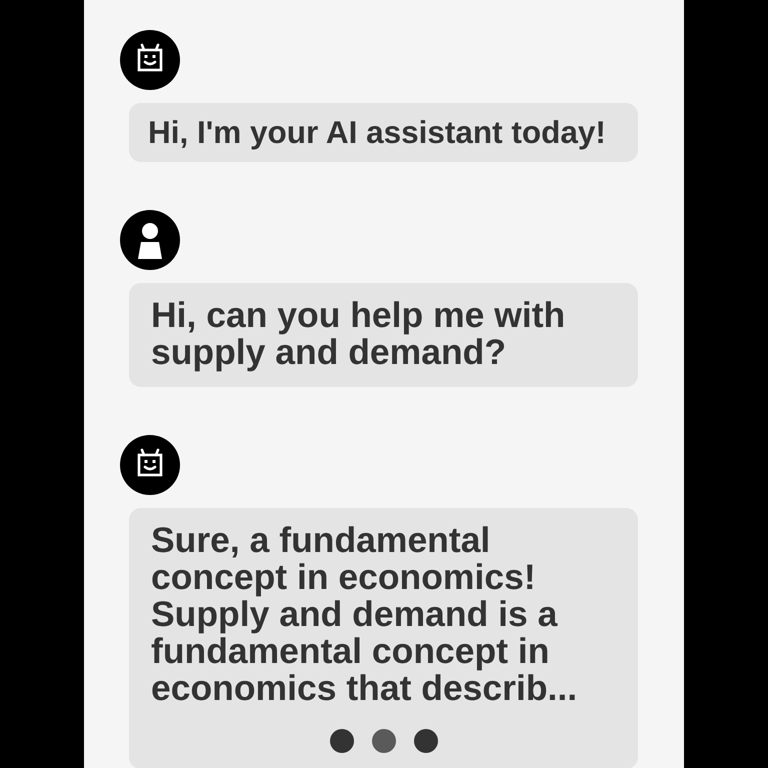 The image size is (768, 768). Describe the element at coordinates (377, 132) in the screenshot. I see `message-text: Hi, I'm your AI assistant today!` at that location.